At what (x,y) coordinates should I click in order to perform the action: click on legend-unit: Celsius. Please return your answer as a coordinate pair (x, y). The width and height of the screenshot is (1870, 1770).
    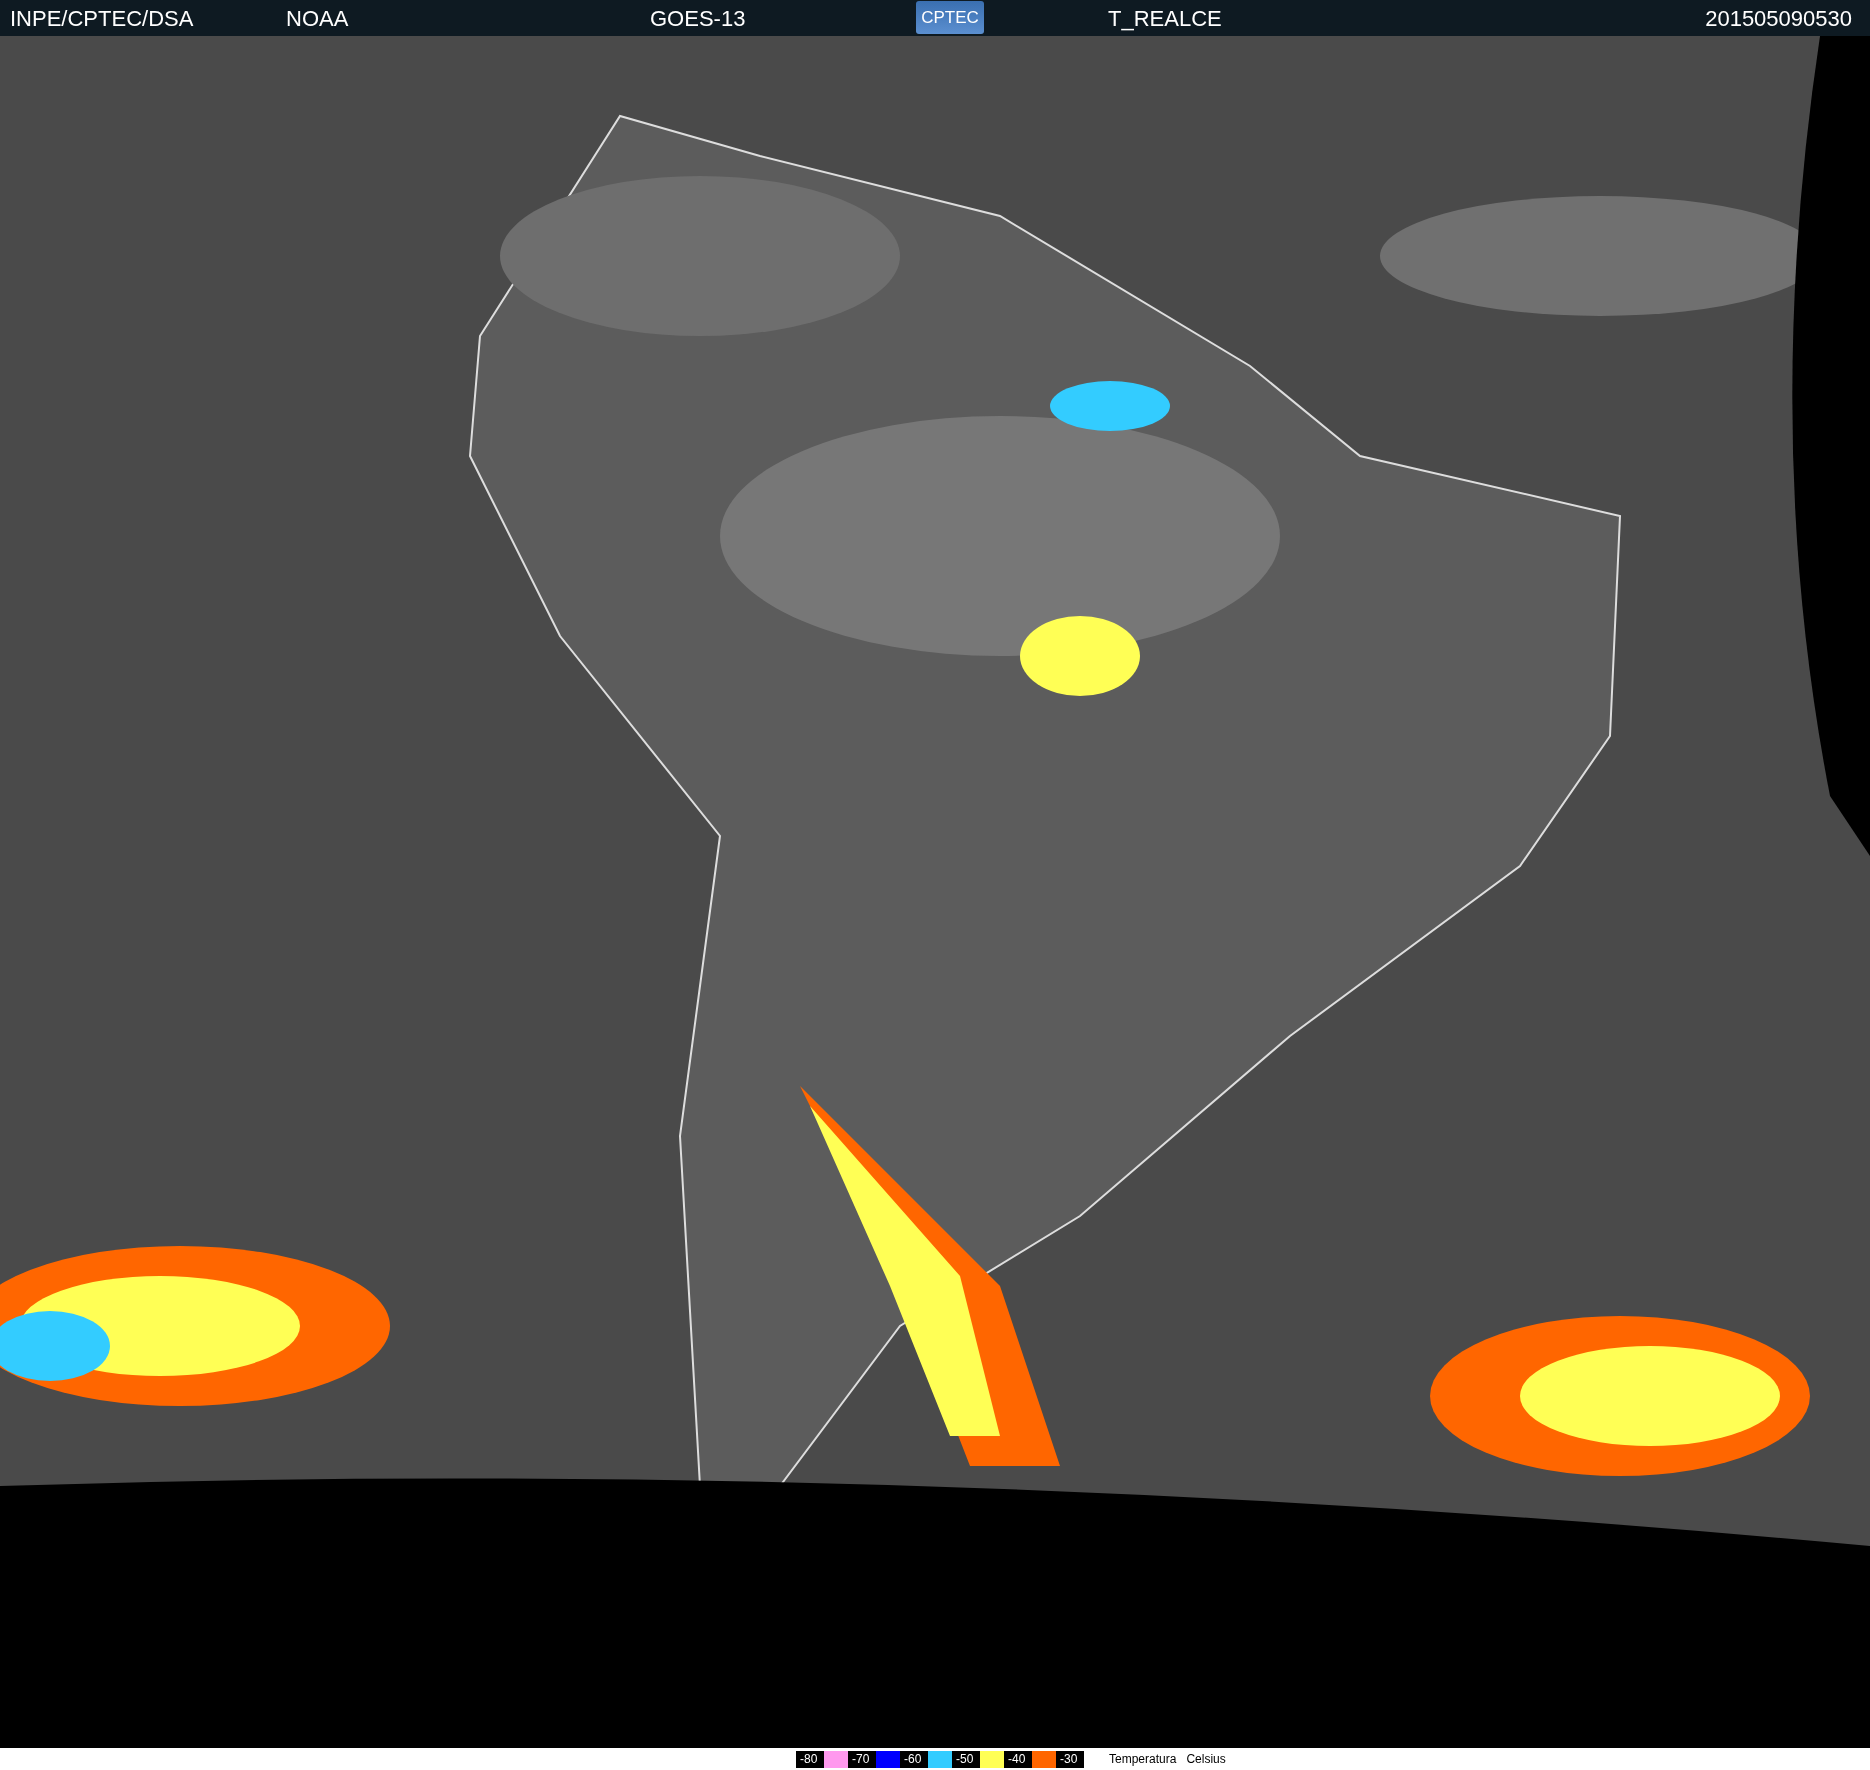
    Looking at the image, I should click on (1206, 1759).